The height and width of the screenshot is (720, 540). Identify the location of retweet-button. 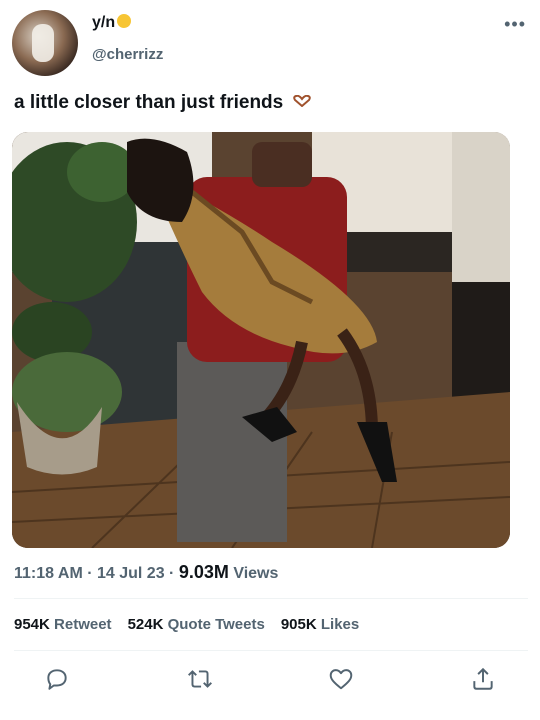
(200, 679).